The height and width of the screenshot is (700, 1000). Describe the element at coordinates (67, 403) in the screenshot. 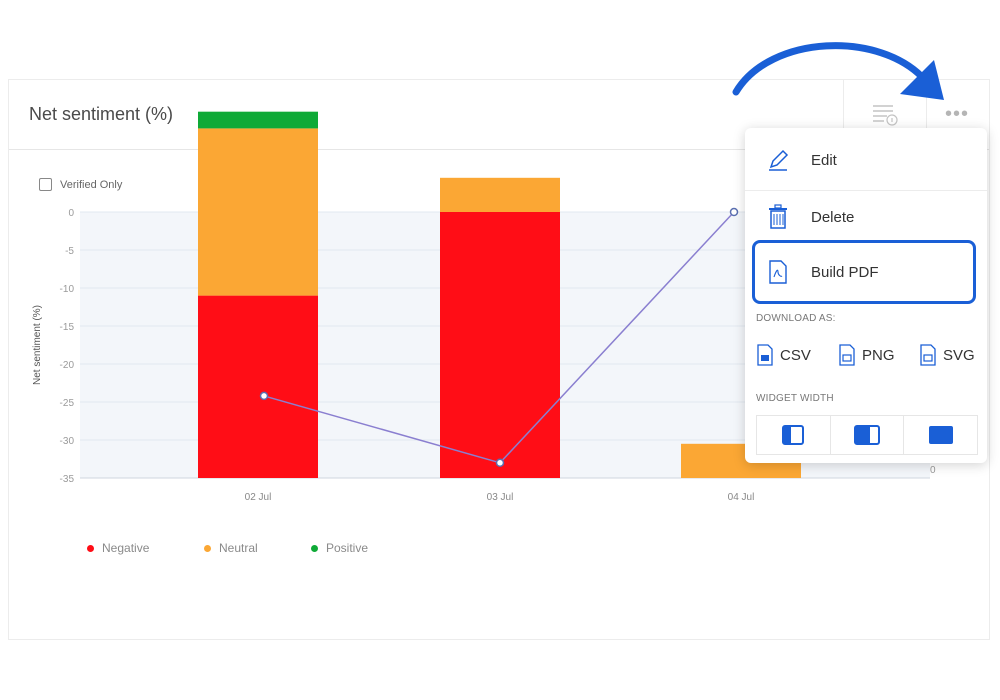

I see `y-tick-label: -25` at that location.